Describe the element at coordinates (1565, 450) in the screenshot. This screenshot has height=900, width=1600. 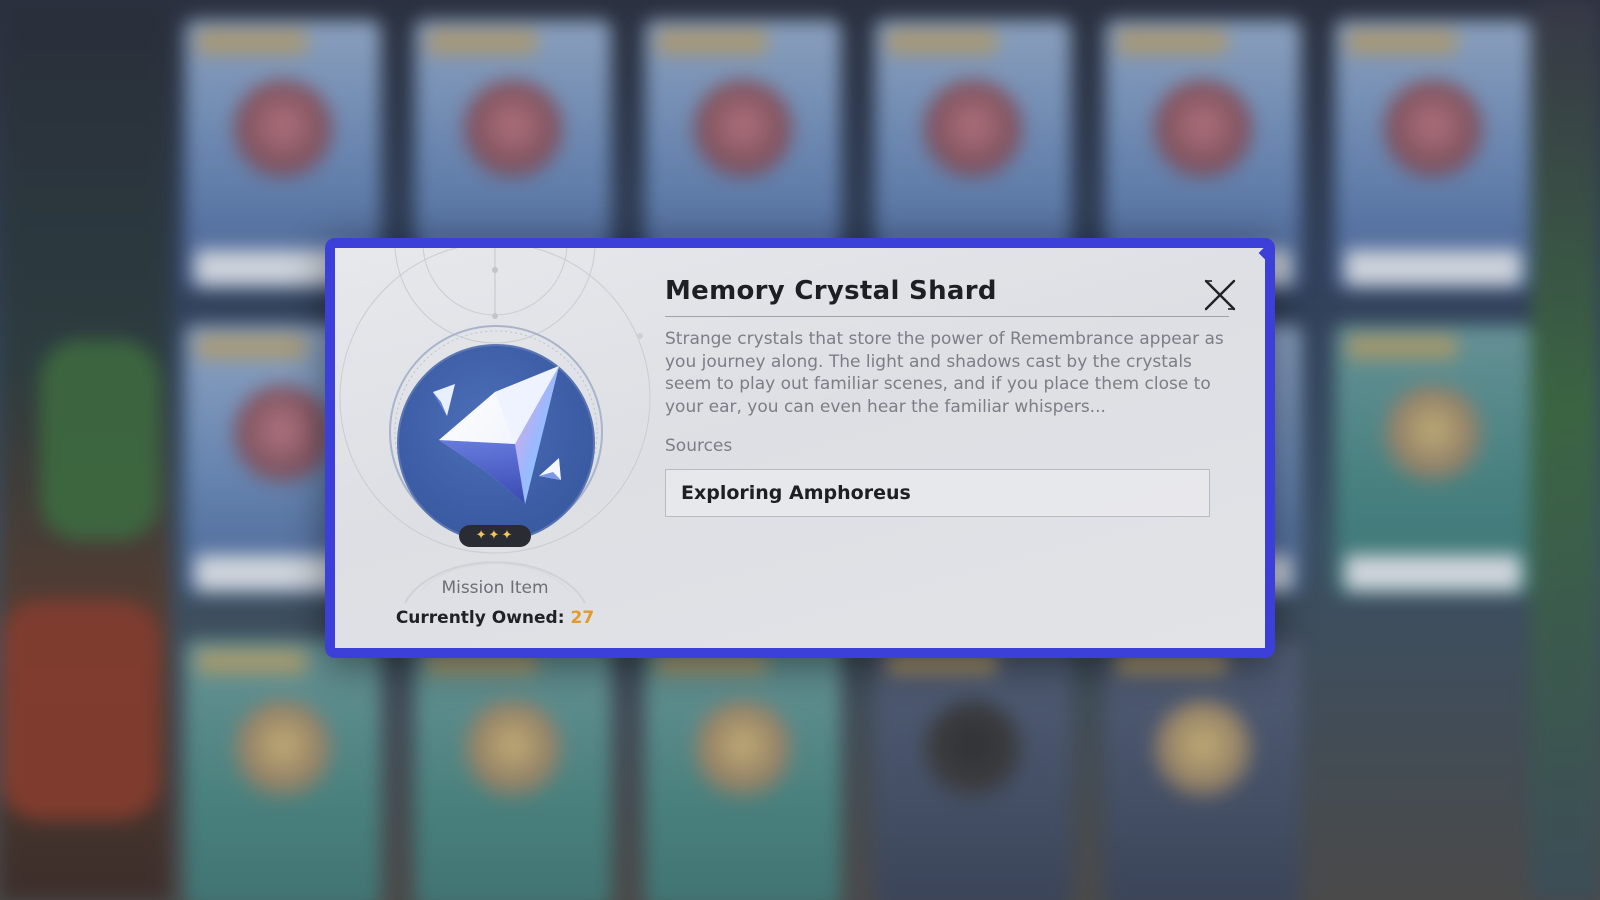
I see `background-right-edge` at that location.